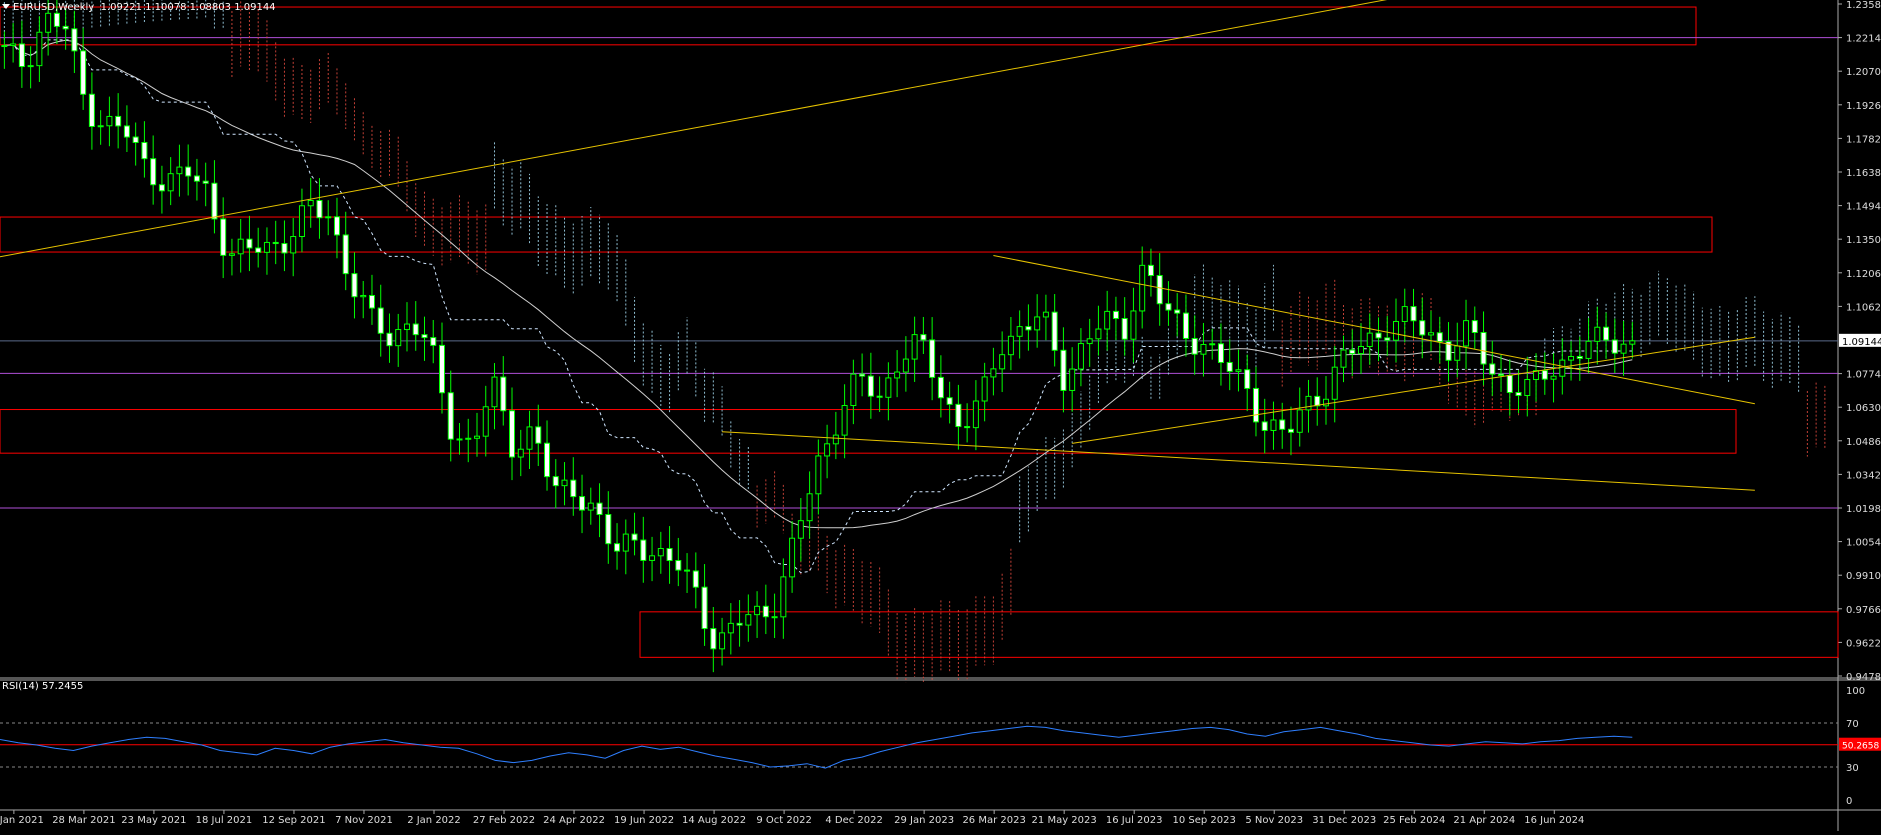 This screenshot has width=1881, height=835. Describe the element at coordinates (6, 6) in the screenshot. I see `dropdown-icon` at that location.